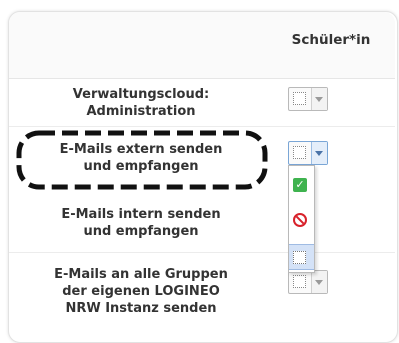 The width and height of the screenshot is (399, 343). What do you see at coordinates (141, 274) in the screenshot?
I see `row-label-line: E-Mails an alle Gruppen` at bounding box center [141, 274].